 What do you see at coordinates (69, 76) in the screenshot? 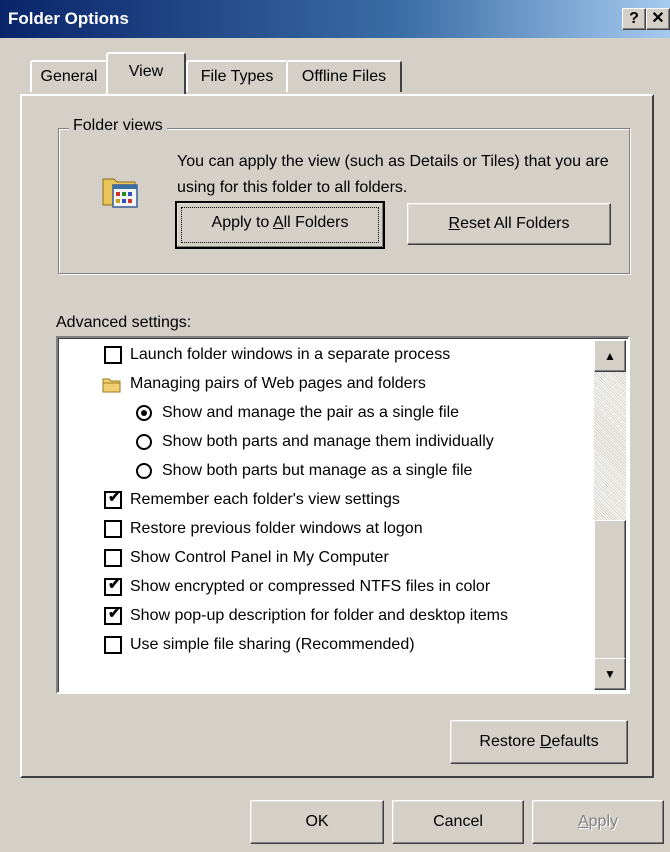
I see `tab-general: General` at bounding box center [69, 76].